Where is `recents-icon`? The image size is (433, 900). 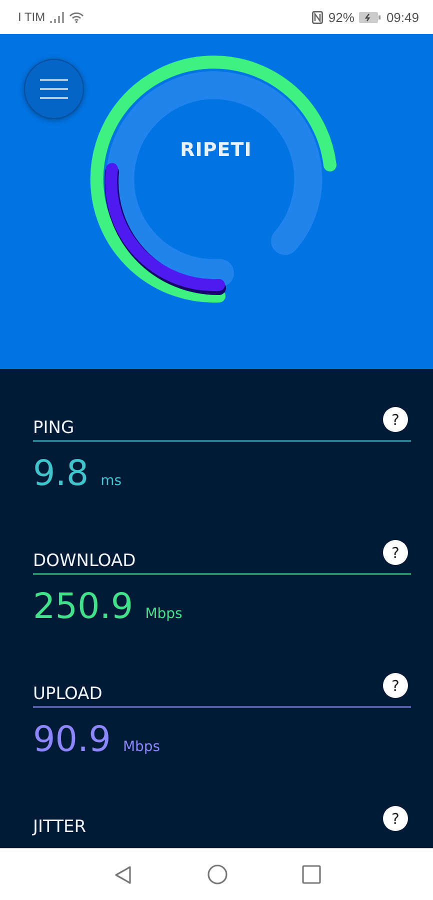
recents-icon is located at coordinates (311, 874).